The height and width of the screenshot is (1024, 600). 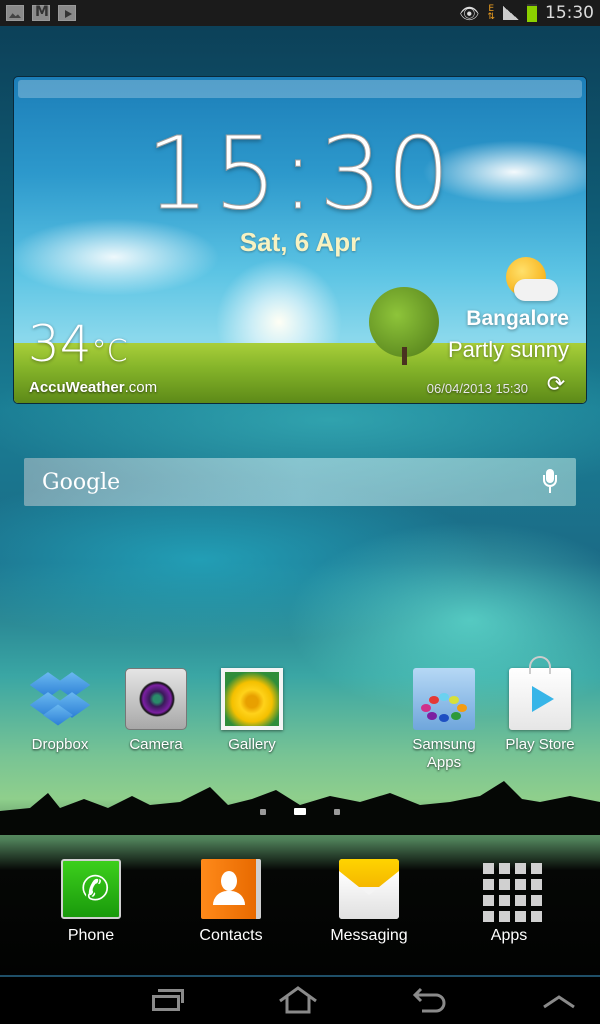 I want to click on widget-top-bar, so click(x=300, y=89).